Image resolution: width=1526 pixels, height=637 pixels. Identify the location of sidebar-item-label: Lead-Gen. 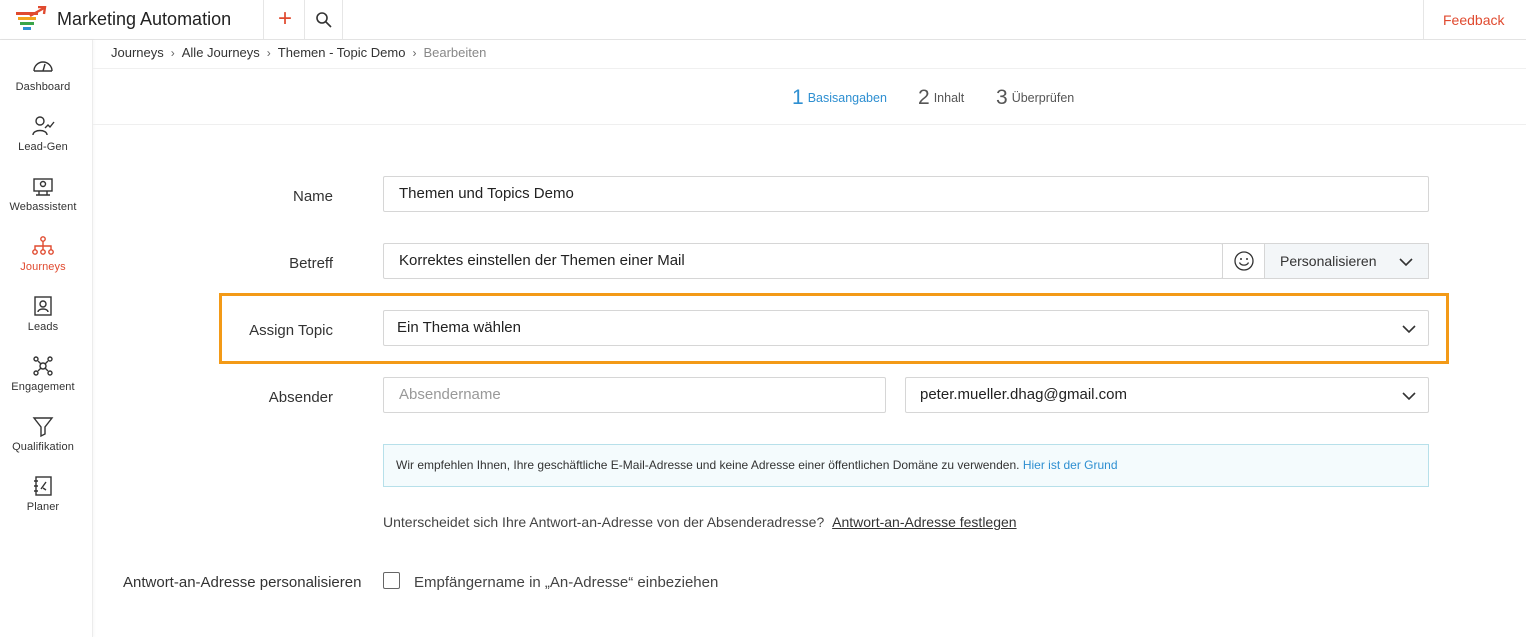
(43, 147).